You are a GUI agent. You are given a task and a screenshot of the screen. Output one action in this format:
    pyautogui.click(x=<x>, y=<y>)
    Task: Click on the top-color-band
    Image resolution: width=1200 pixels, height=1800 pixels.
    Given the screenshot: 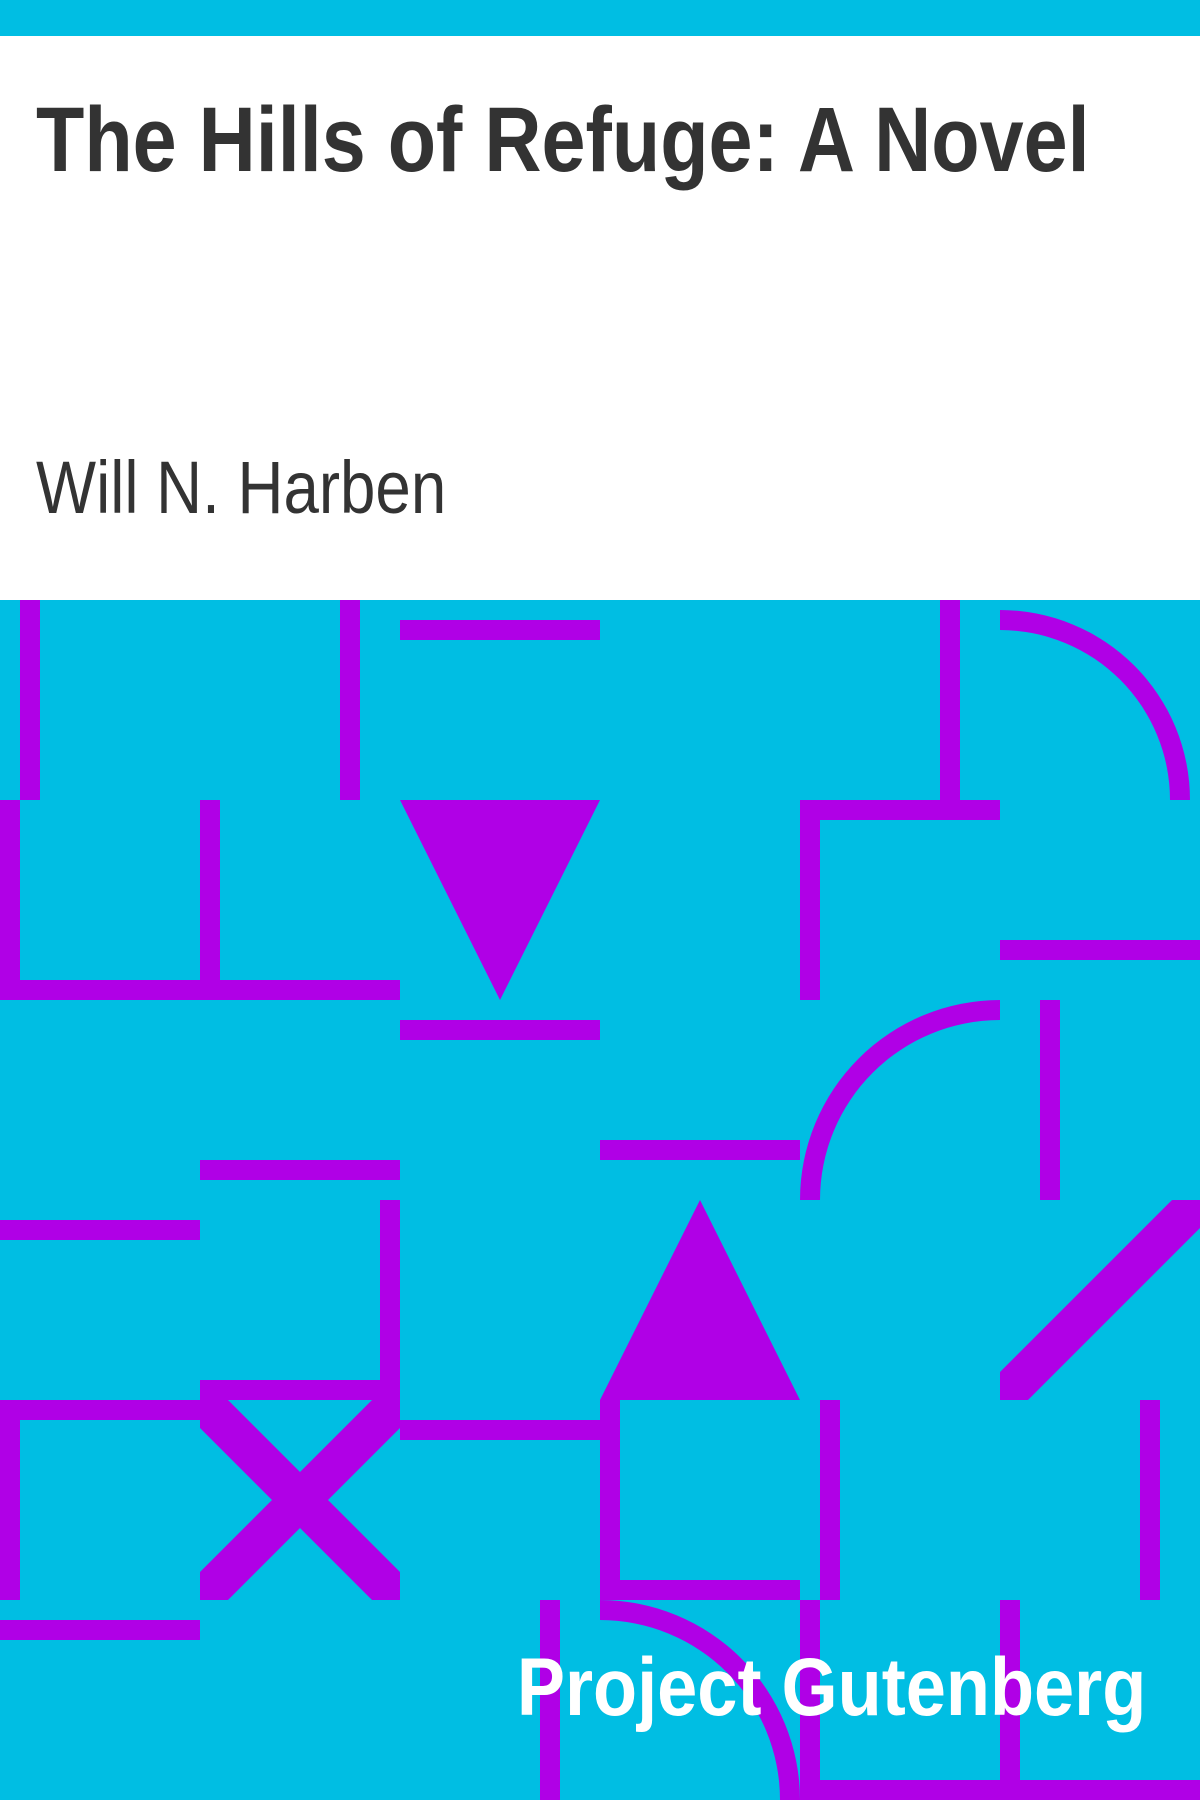 What is the action you would take?
    pyautogui.click(x=600, y=18)
    